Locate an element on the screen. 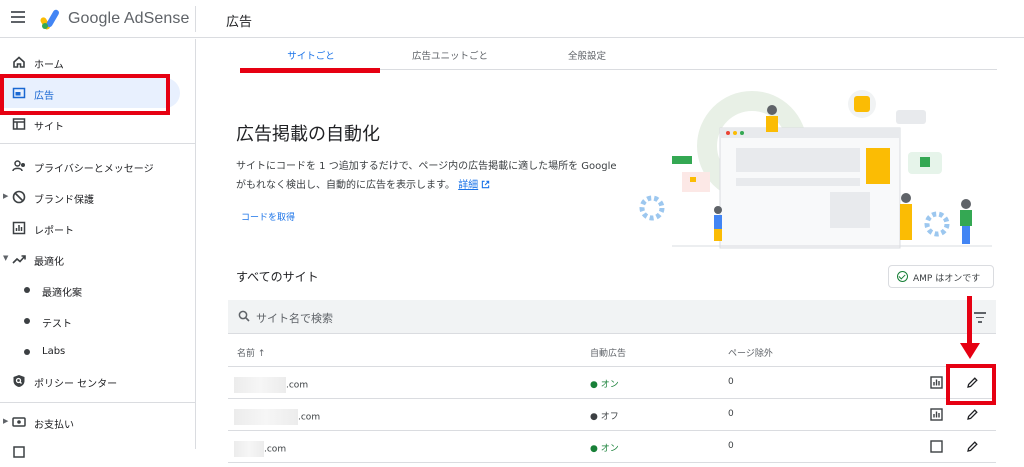  tab-bar: サイトごと 広告ユニットごと 全般設定 is located at coordinates (619, 54).